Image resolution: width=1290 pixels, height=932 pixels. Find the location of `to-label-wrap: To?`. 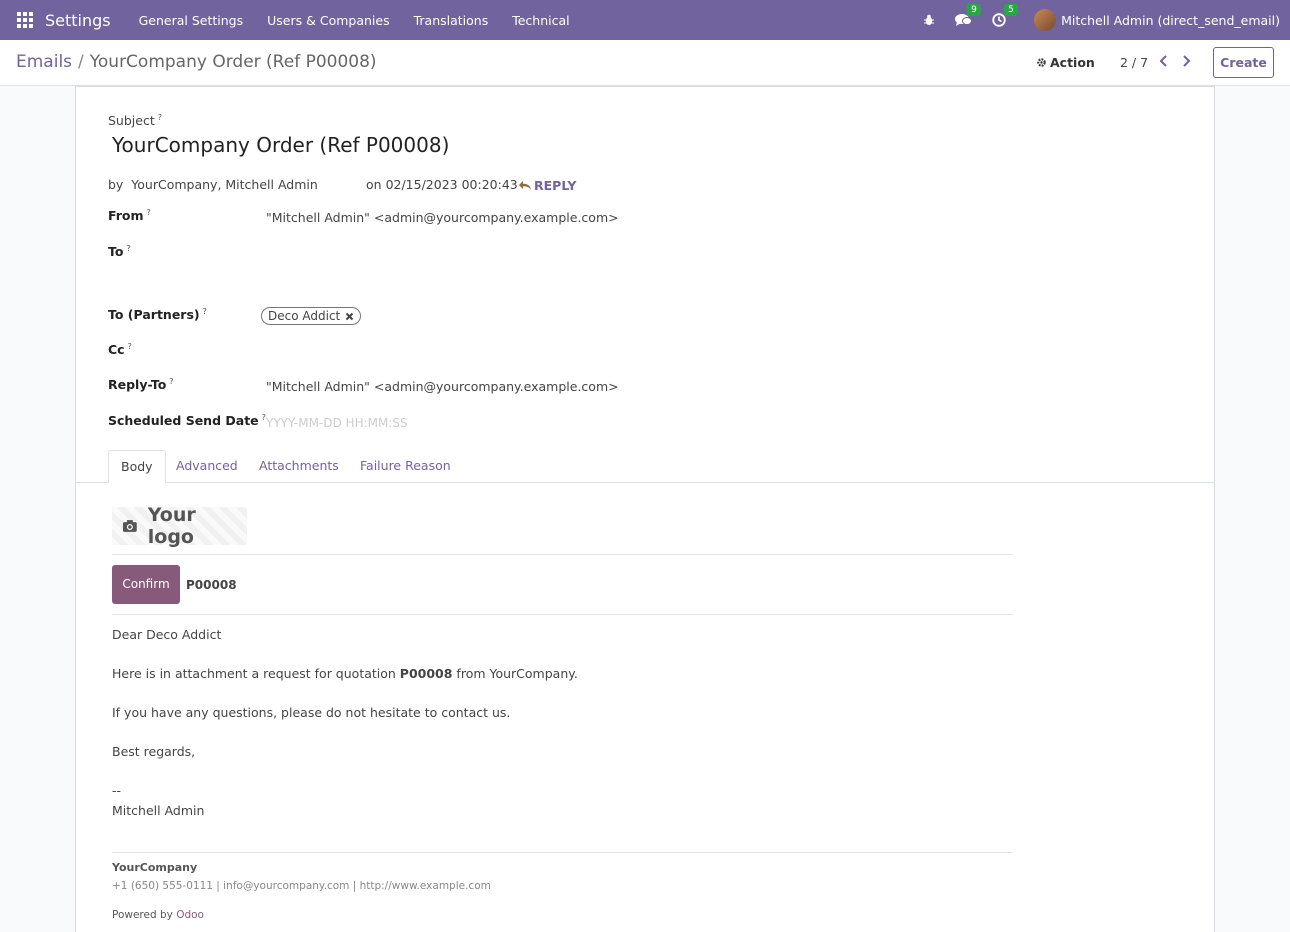

to-label-wrap: To? is located at coordinates (119, 252).